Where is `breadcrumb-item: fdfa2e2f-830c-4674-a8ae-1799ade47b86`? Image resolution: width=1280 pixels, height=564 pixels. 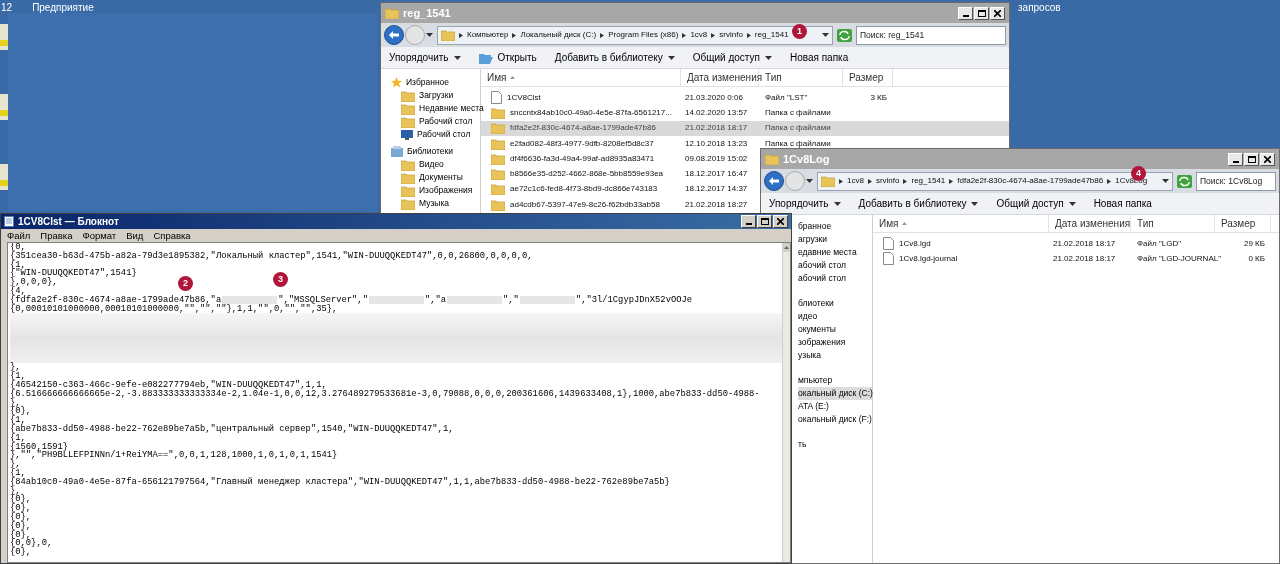
breadcrumb-item: fdfa2e2f-830c-4674-a8ae-1799ade47b86 is located at coordinates (1030, 181).